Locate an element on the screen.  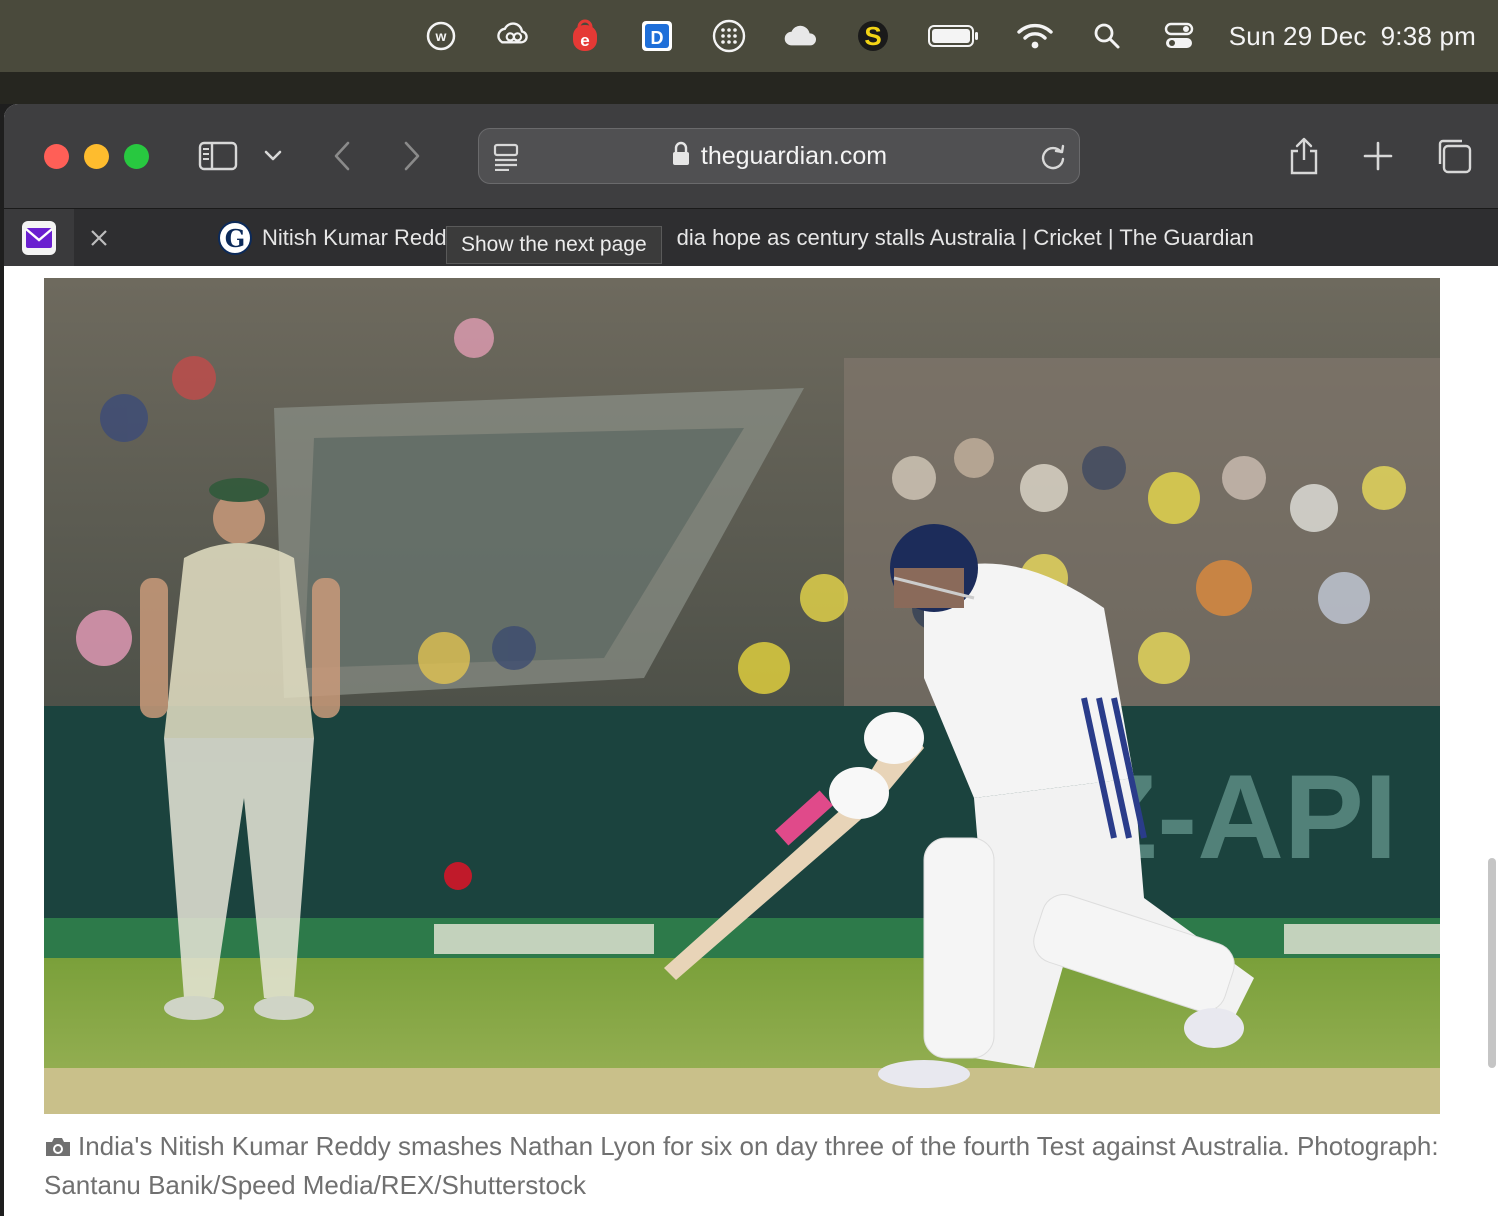
pinned-tab-mail is located at coordinates (39, 238).